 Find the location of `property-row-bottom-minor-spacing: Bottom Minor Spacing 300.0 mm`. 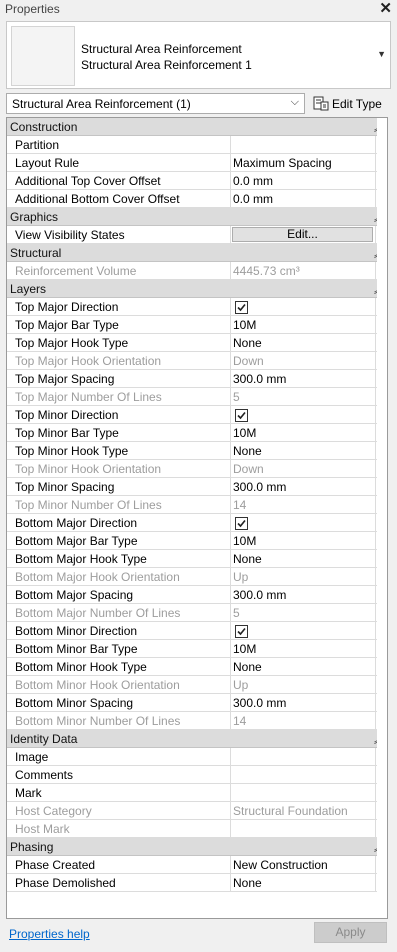

property-row-bottom-minor-spacing: Bottom Minor Spacing 300.0 mm is located at coordinates (197, 703).